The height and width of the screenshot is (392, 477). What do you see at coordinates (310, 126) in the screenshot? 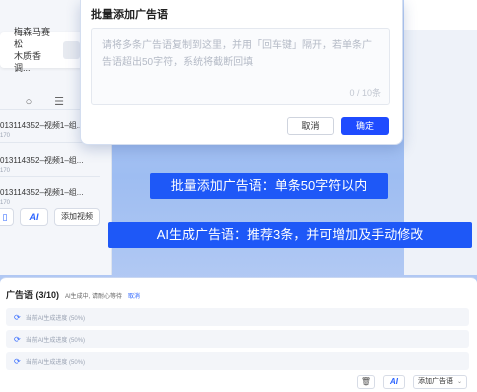
I see `cancel-button: 取消` at bounding box center [310, 126].